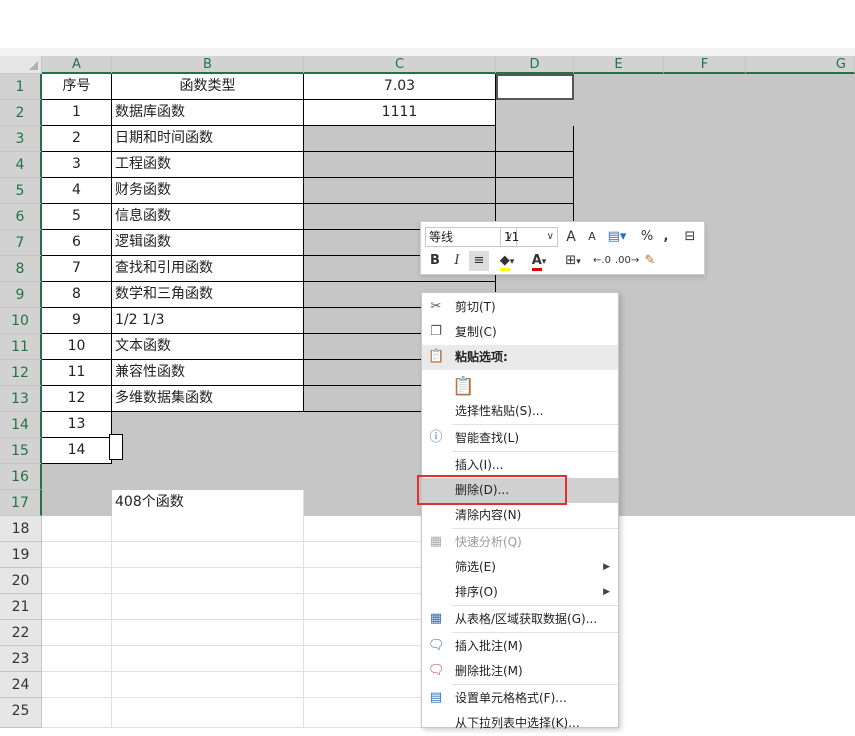  I want to click on active-cell-d1, so click(535, 87).